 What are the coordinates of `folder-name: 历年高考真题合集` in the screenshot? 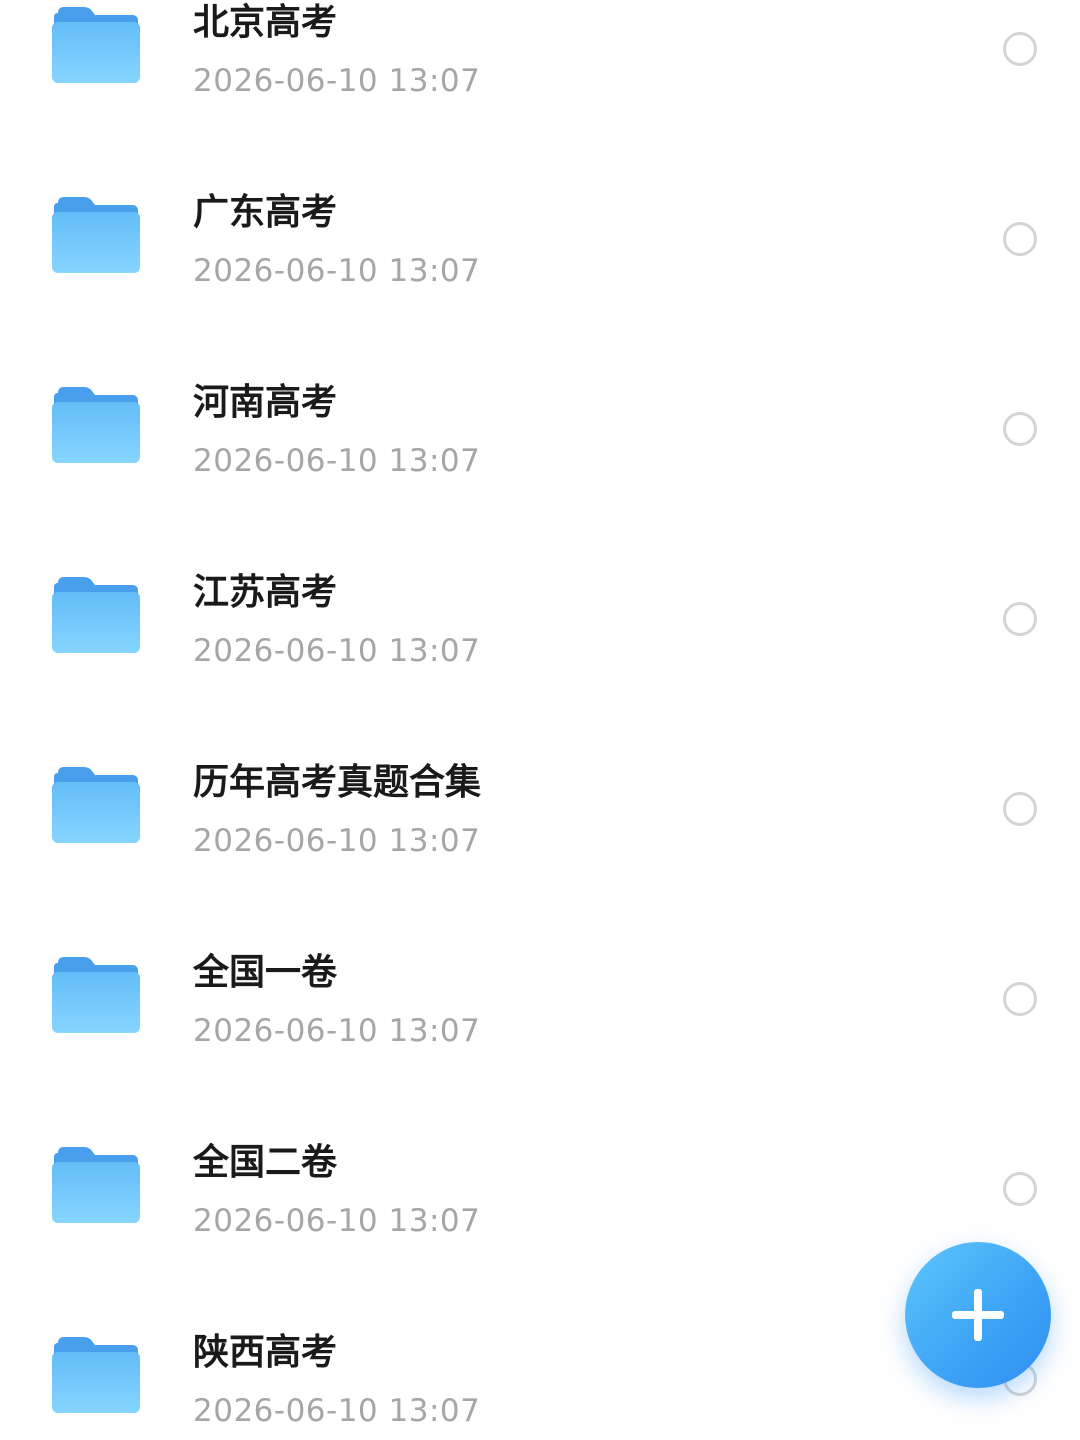 It's located at (337, 782).